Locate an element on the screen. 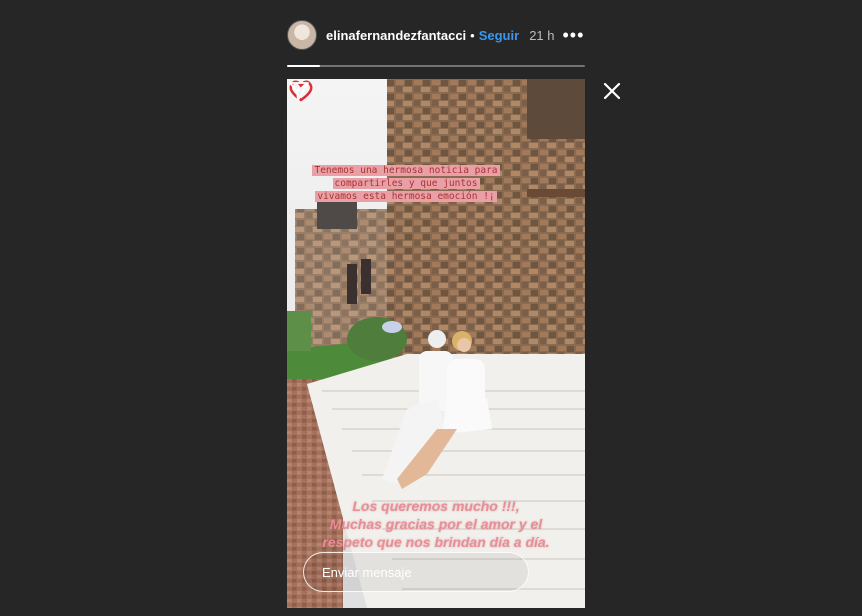  caption-line: compartirles y que juntos is located at coordinates (406, 183).